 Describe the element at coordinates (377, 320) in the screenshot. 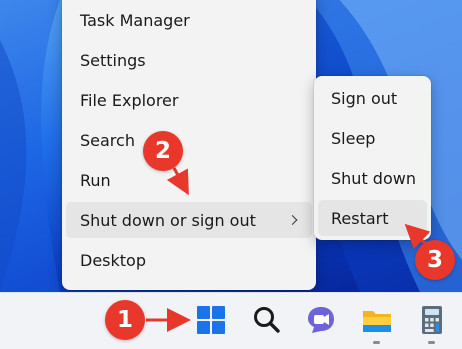

I see `file-explorer-icon` at that location.